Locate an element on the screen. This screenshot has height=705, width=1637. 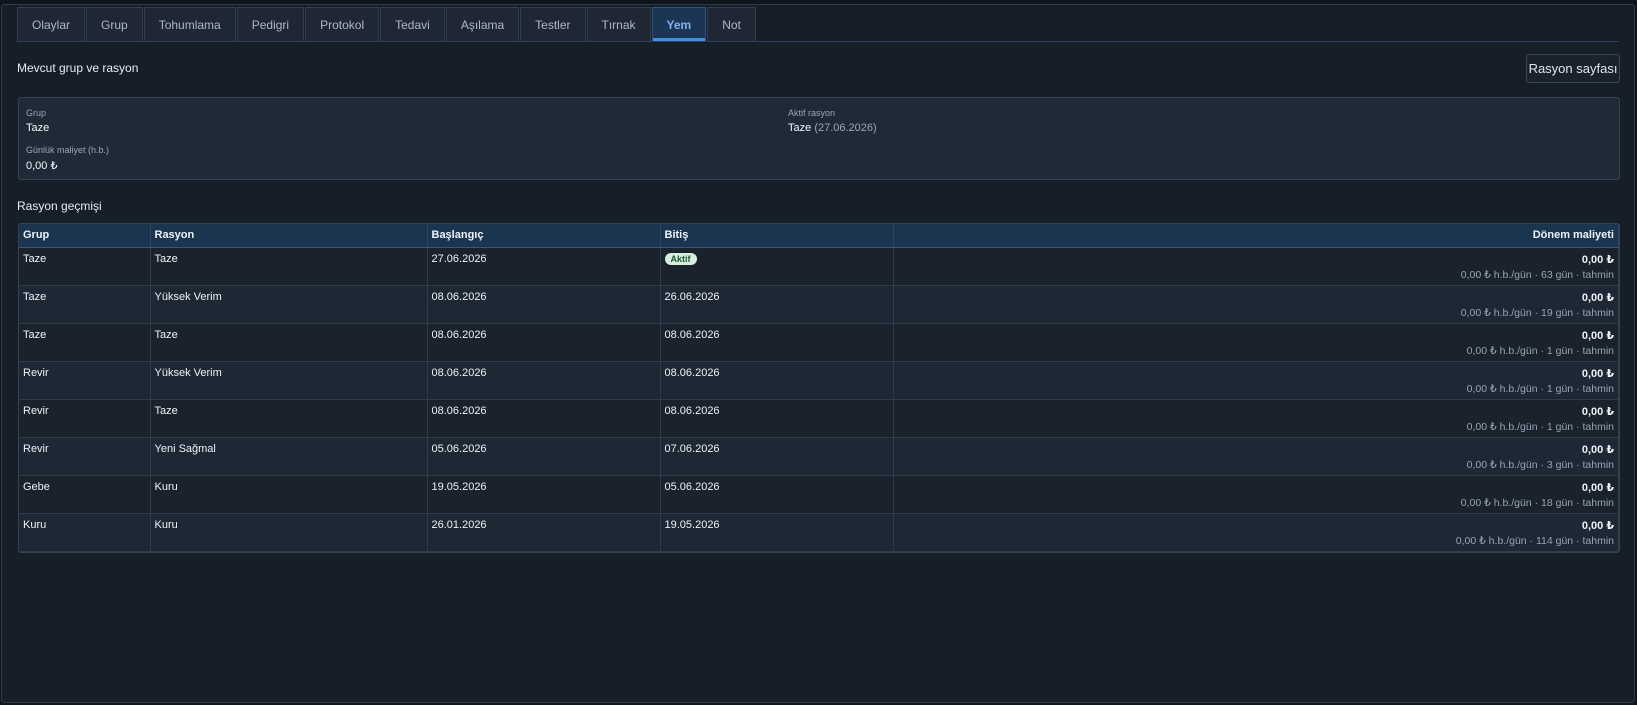
group-label: Grup is located at coordinates (36, 113).